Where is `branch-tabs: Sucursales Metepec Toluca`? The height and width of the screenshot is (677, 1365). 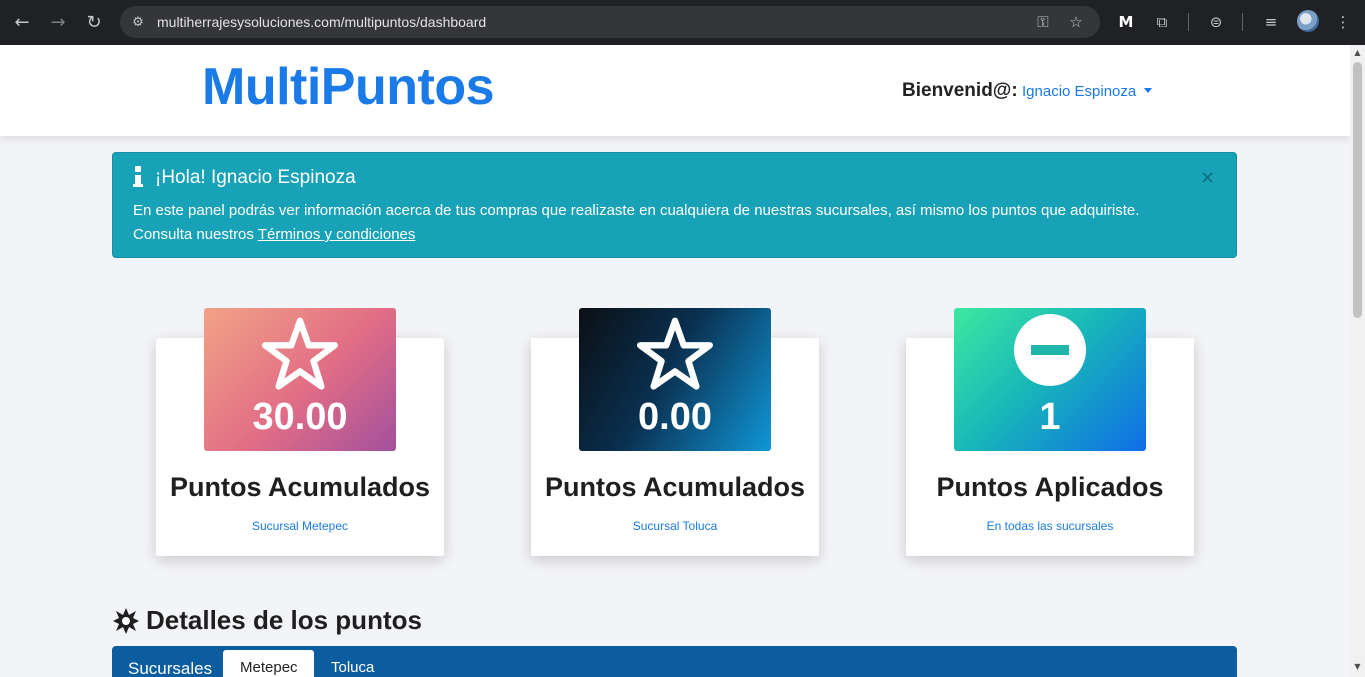 branch-tabs: Sucursales Metepec Toluca is located at coordinates (674, 661).